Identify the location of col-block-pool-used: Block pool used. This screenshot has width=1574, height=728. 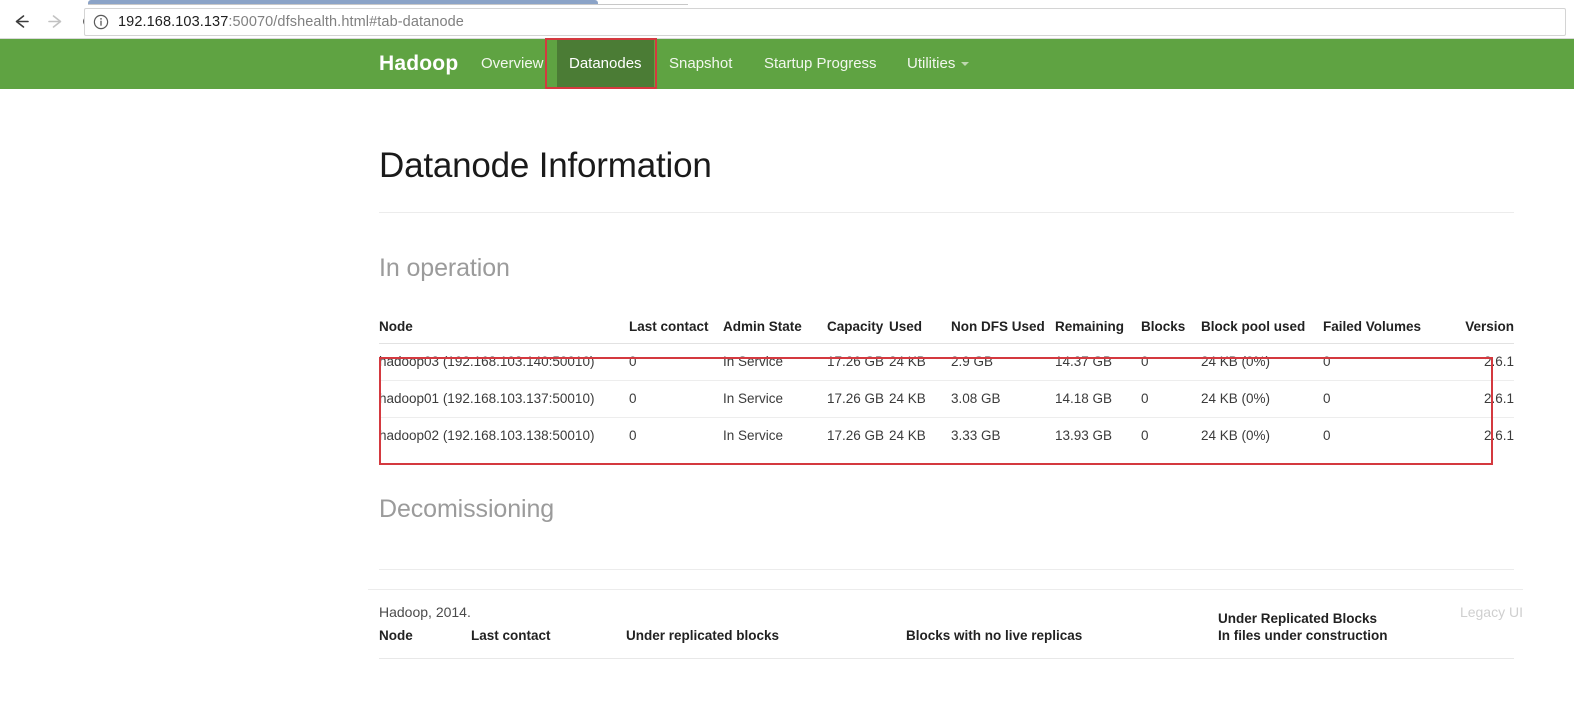
(1262, 327).